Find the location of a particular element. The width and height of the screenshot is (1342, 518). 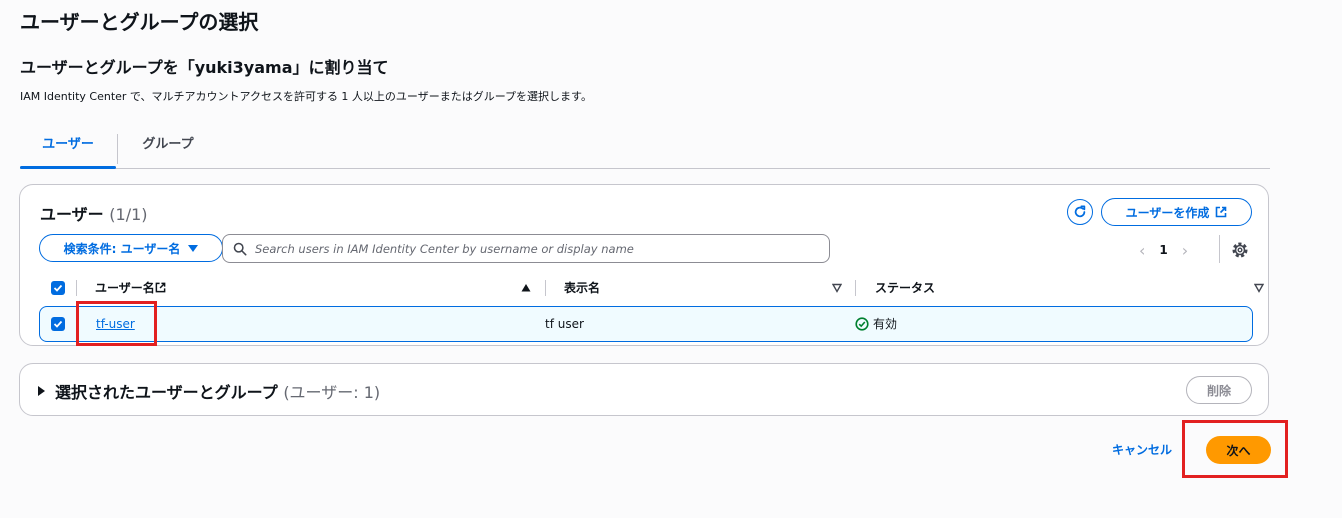

users-count: (1/1) is located at coordinates (128, 214).